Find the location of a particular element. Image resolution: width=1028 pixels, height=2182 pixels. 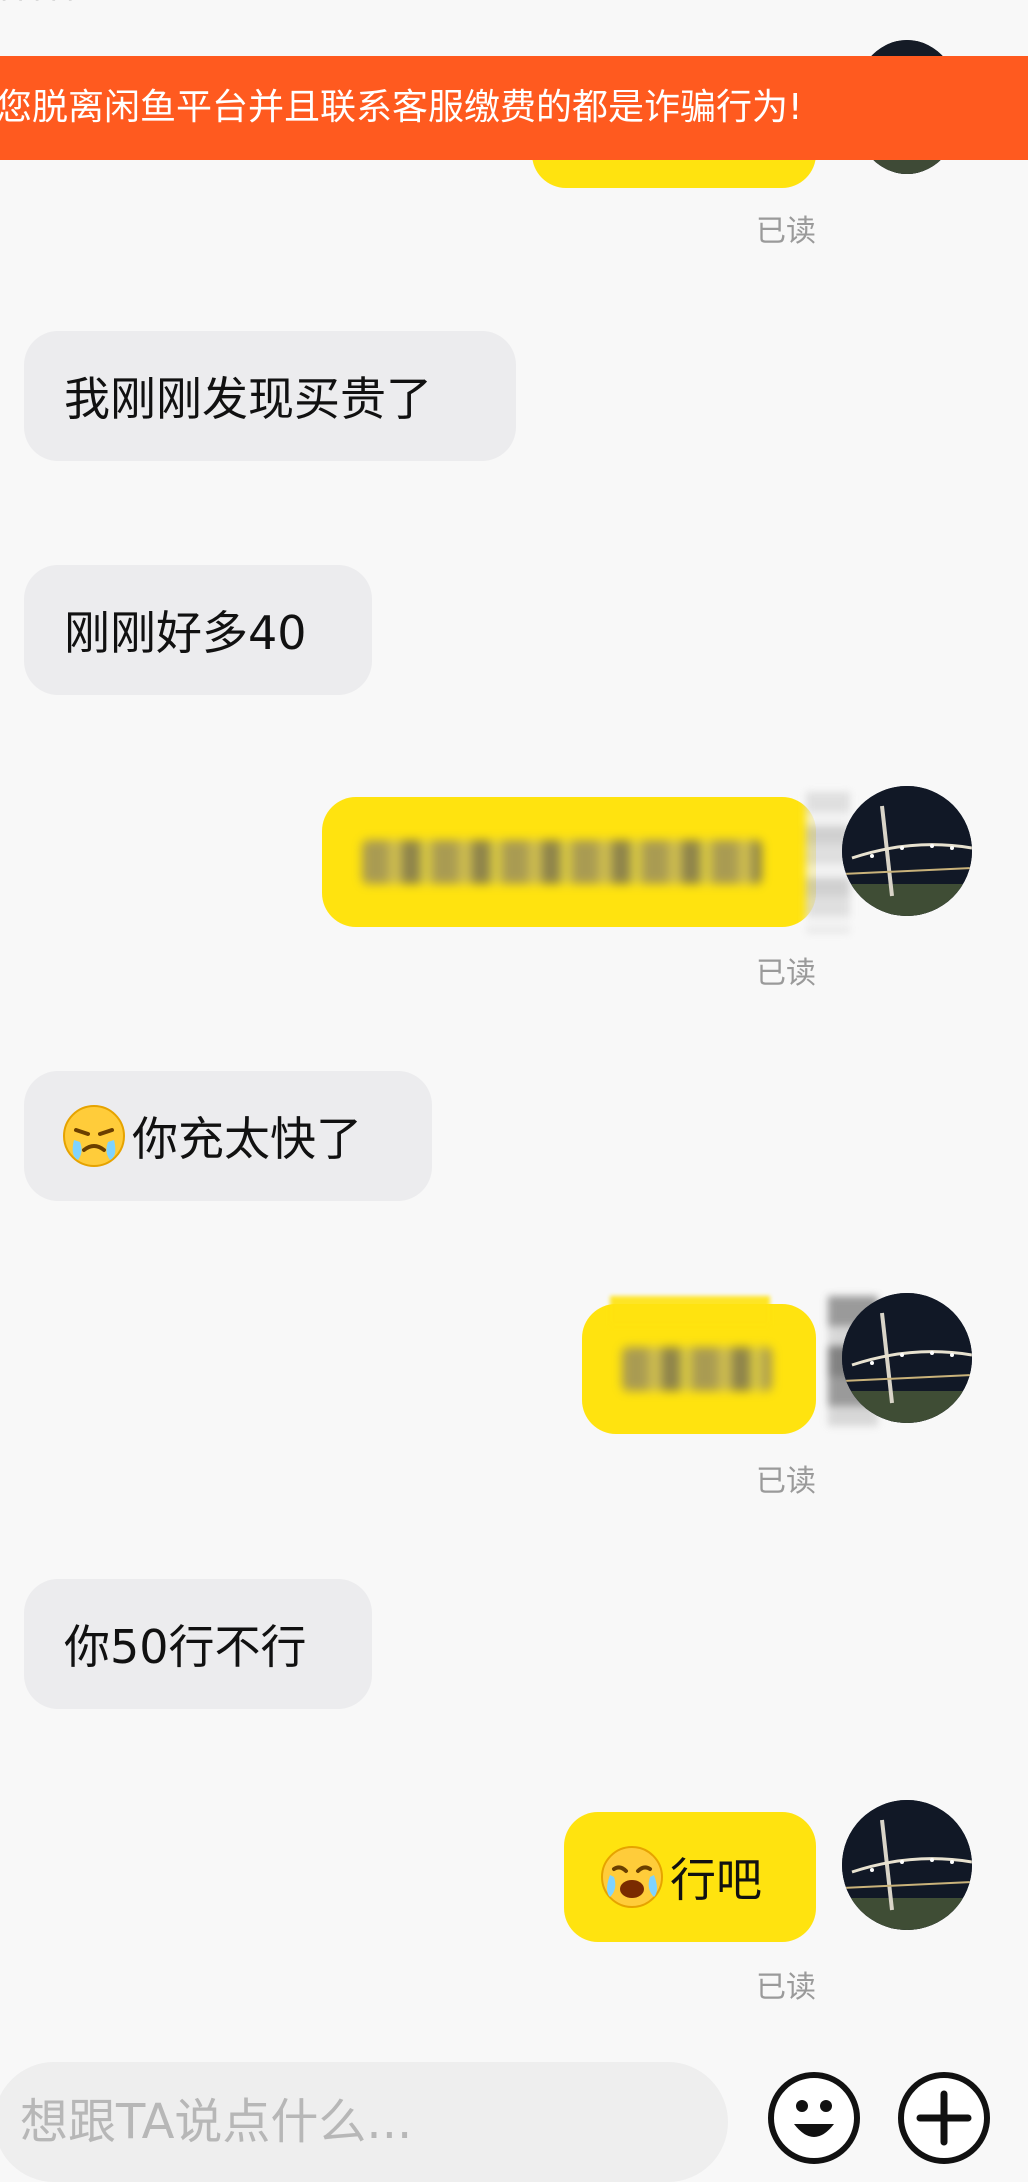

outgoing-message-bubble: 行吧 is located at coordinates (690, 1877).